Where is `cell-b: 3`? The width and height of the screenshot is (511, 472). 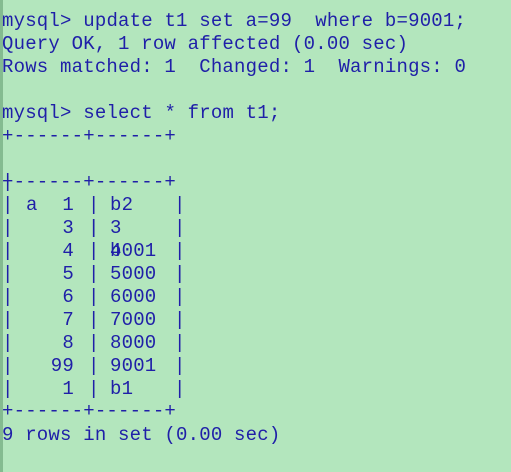
cell-b: 3 is located at coordinates (116, 228).